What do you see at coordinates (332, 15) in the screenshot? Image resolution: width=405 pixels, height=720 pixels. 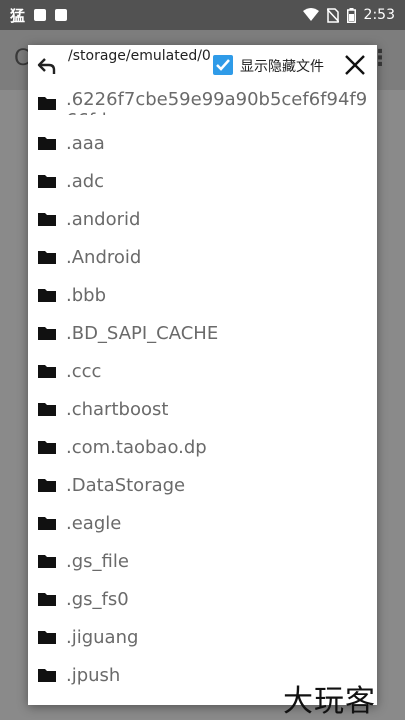 I see `no-sim-icon` at bounding box center [332, 15].